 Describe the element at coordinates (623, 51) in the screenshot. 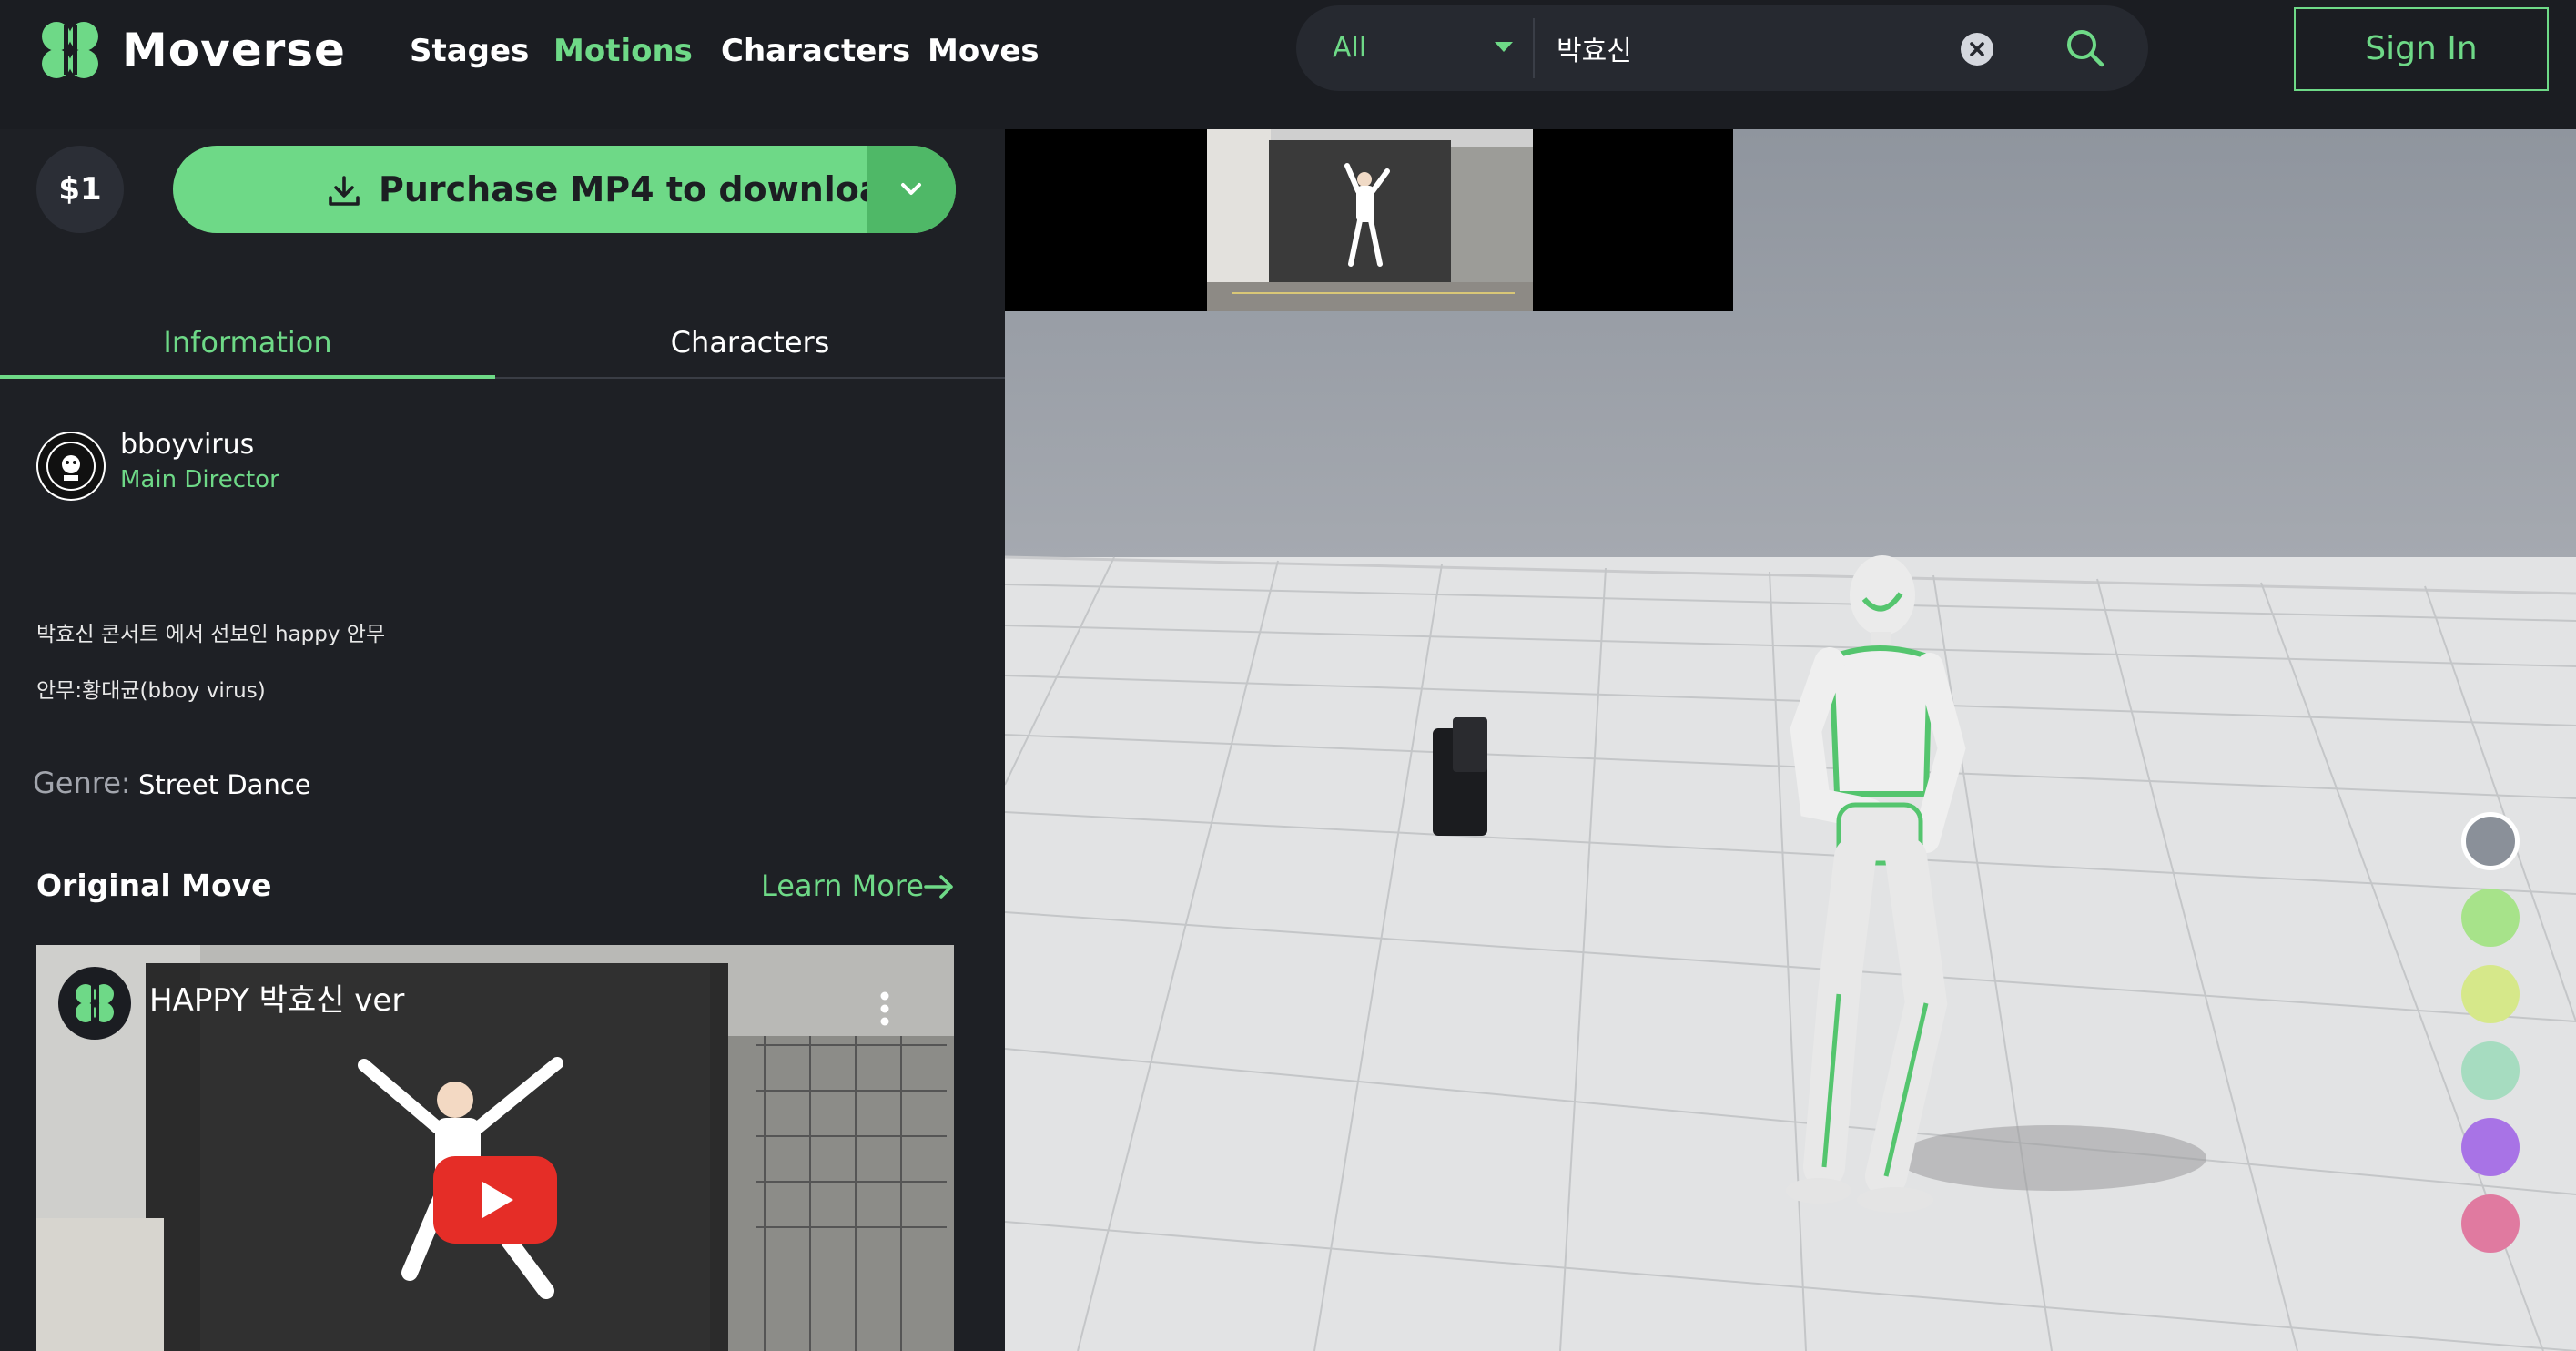

I see `nav-motions: Motions` at that location.